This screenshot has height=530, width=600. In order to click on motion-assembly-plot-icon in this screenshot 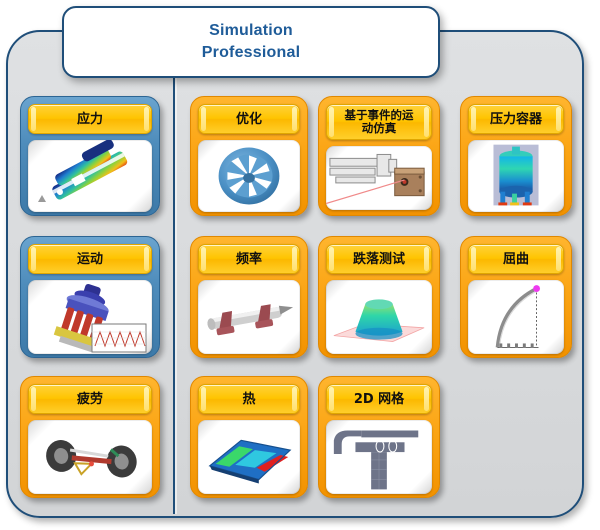, I will do `click(90, 317)`.